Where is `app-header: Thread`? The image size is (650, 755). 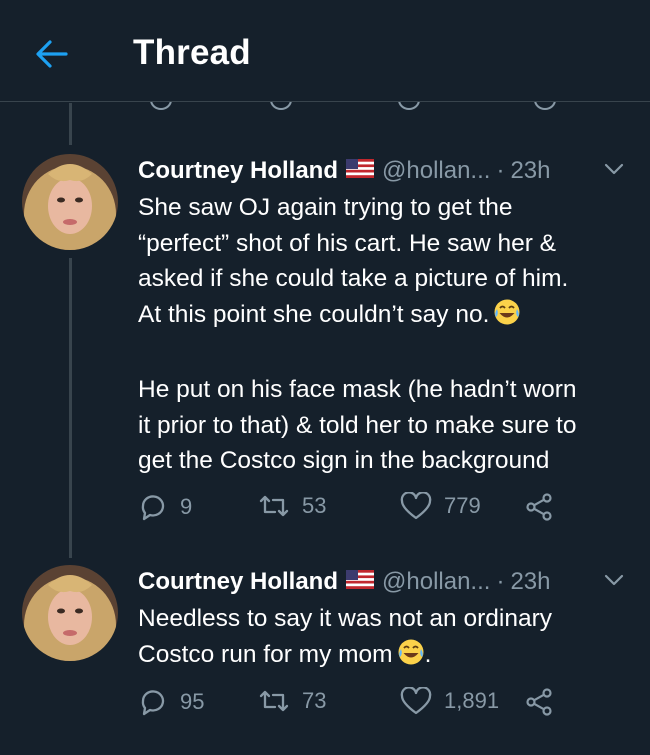 app-header: Thread is located at coordinates (325, 51).